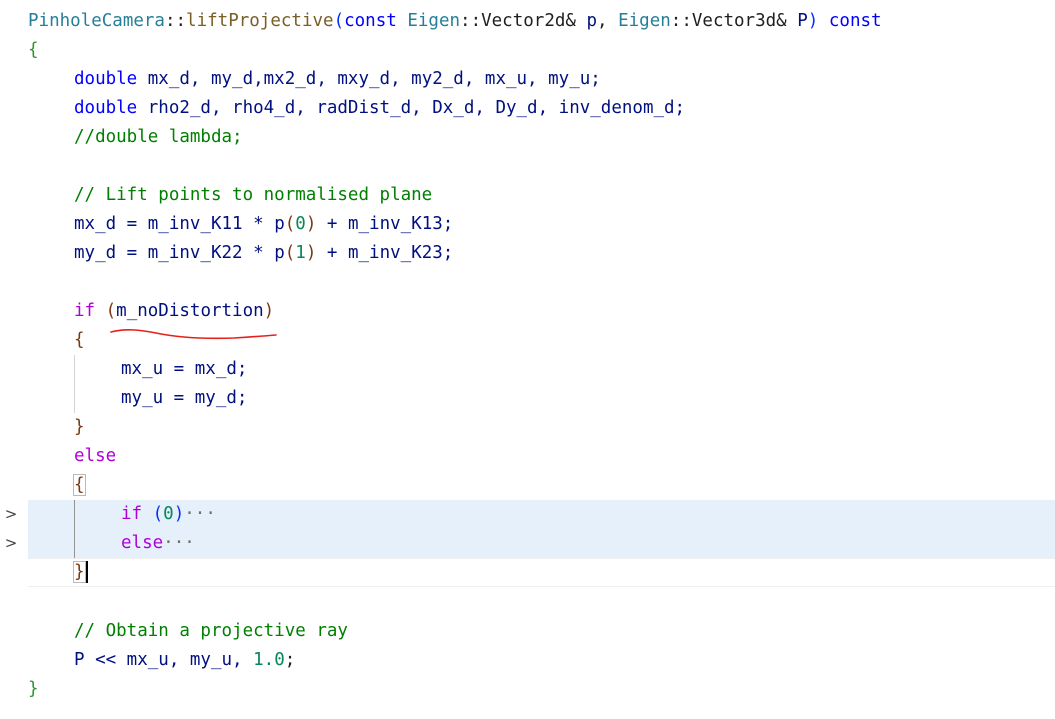 The image size is (1055, 719). I want to click on function-name: liftProjective, so click(260, 21).